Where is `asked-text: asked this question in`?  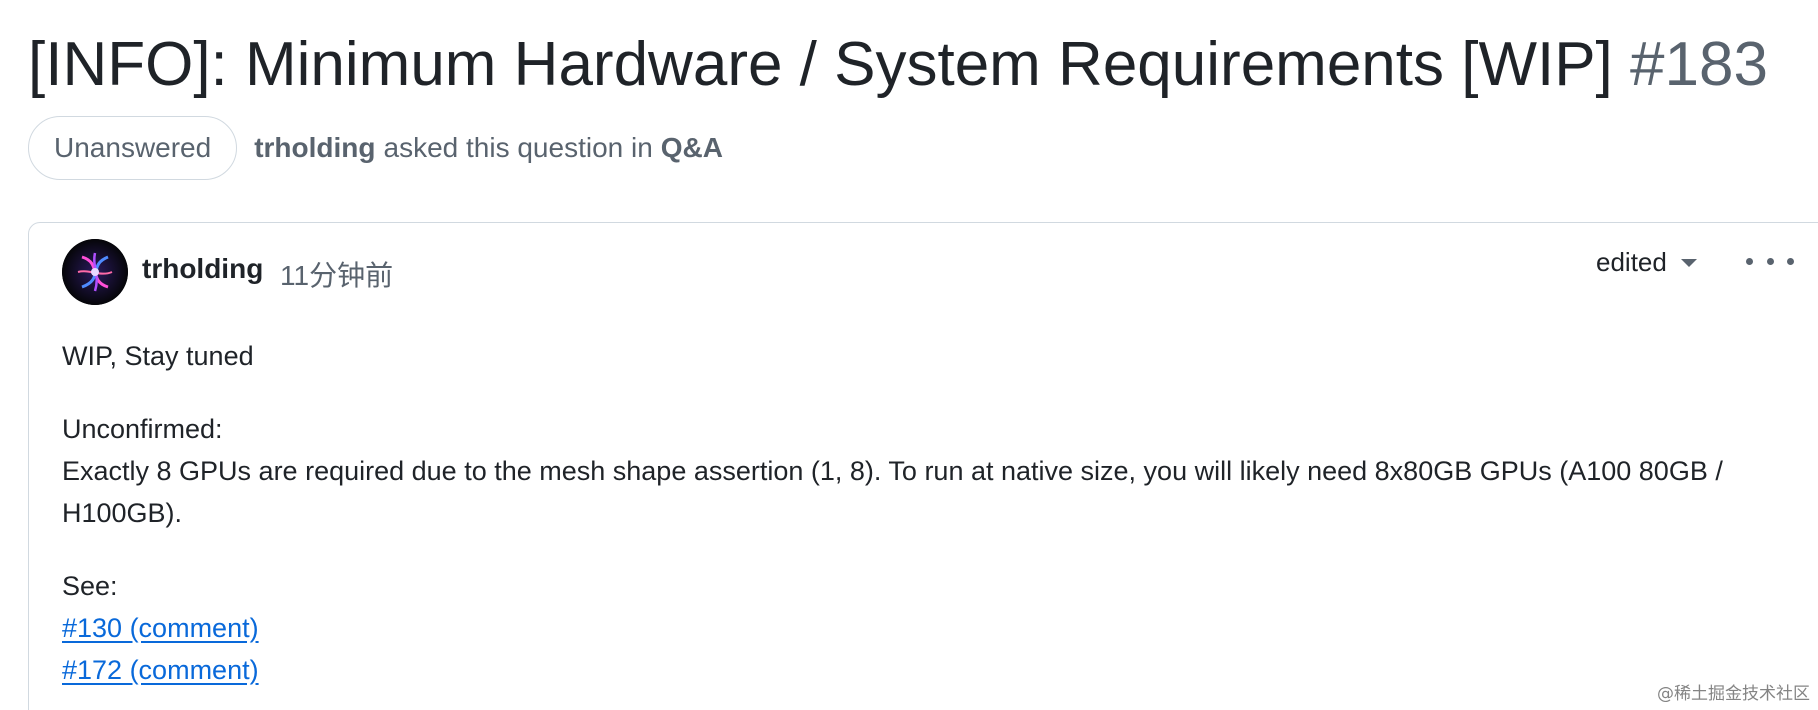
asked-text: asked this question in is located at coordinates (518, 147).